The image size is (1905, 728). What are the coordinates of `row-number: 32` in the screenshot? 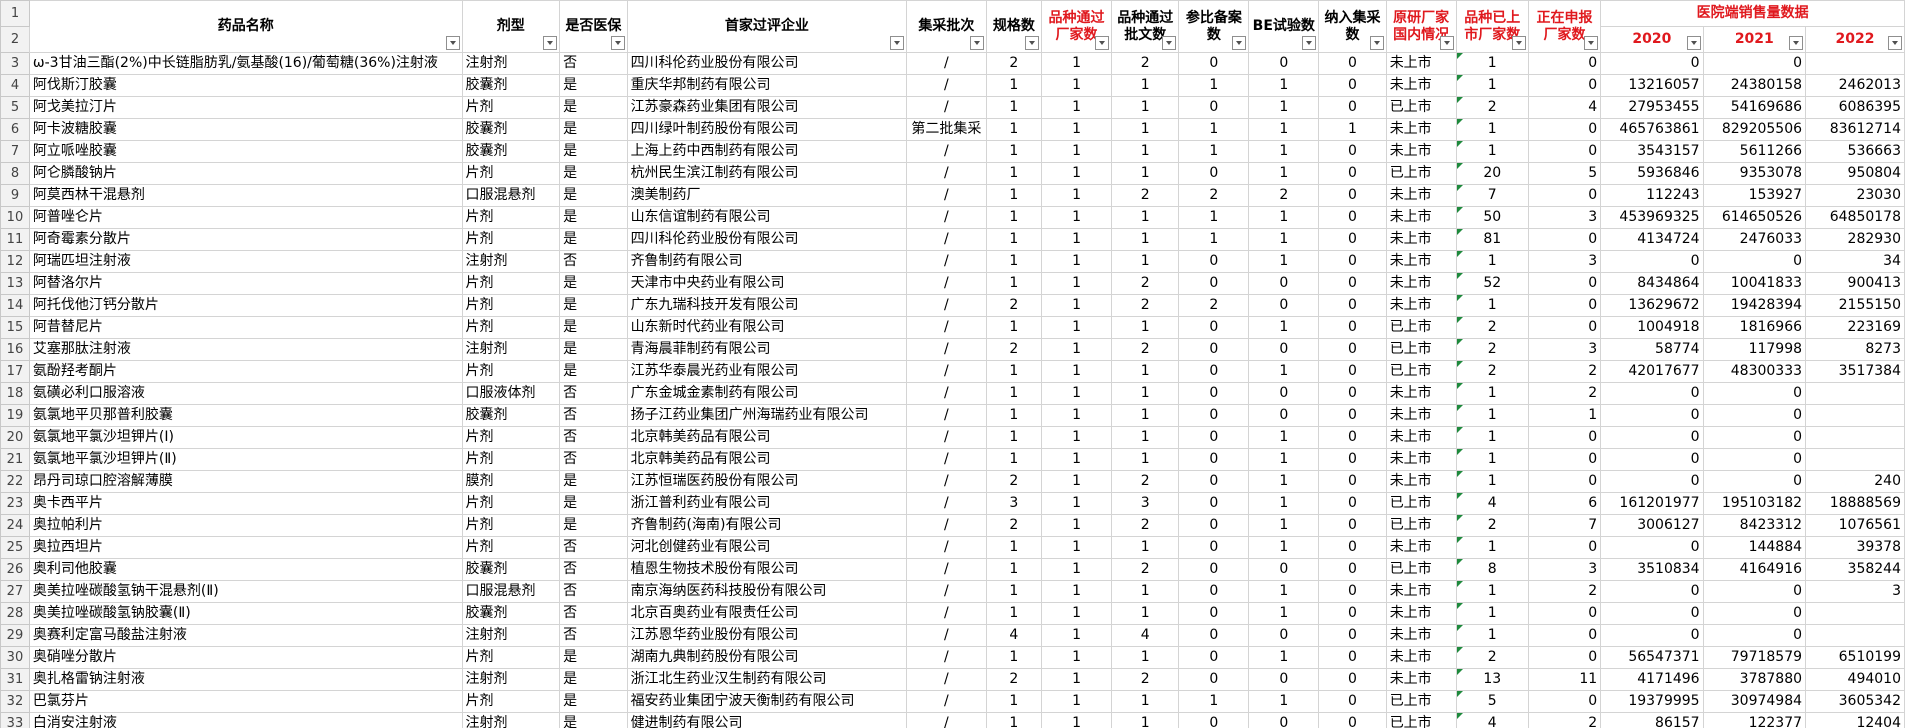 It's located at (15, 701).